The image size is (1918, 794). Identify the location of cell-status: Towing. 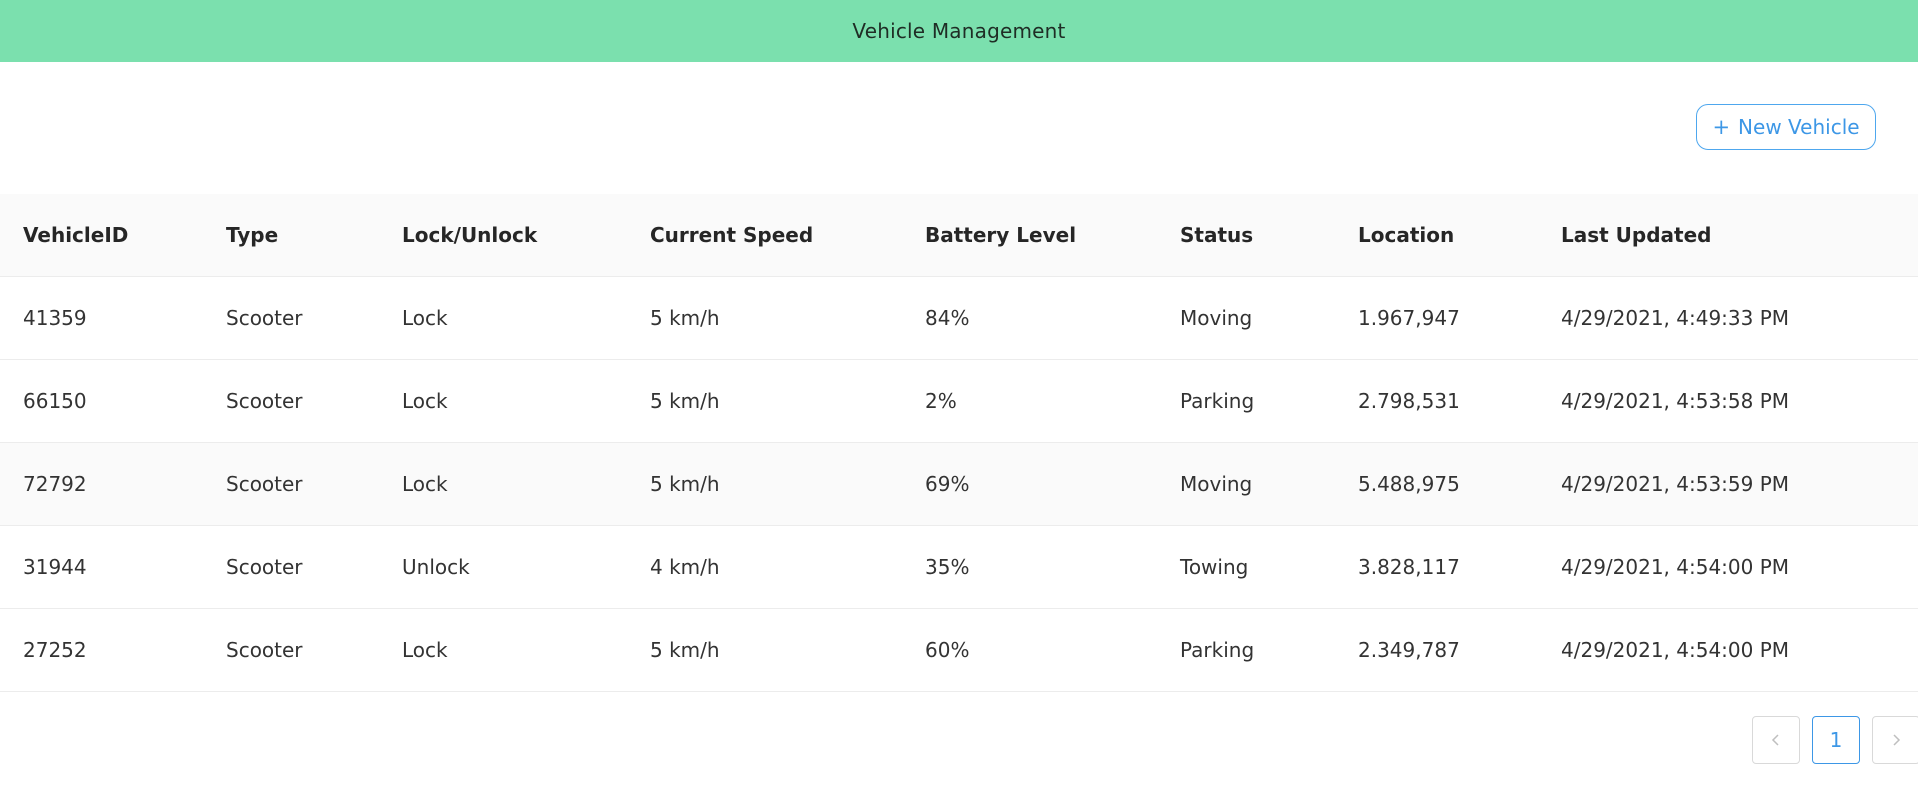
(1246, 567).